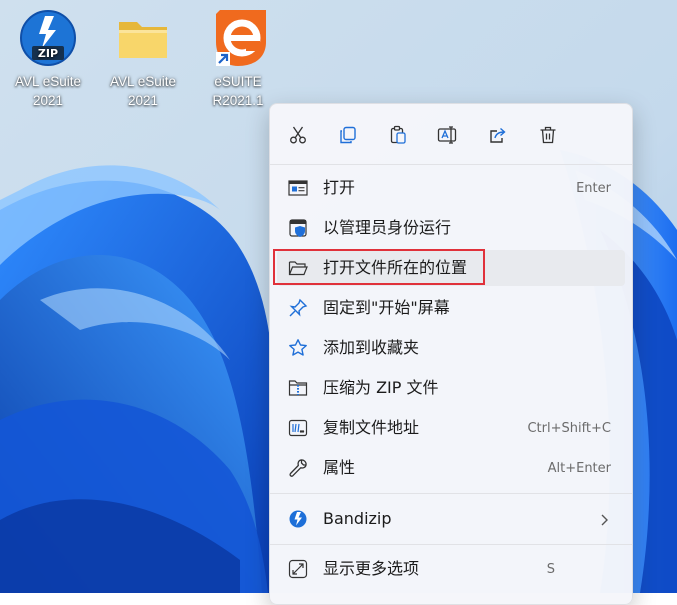  What do you see at coordinates (451, 388) in the screenshot?
I see `menu-item-compress-zip: 压缩为 ZIP 文件` at bounding box center [451, 388].